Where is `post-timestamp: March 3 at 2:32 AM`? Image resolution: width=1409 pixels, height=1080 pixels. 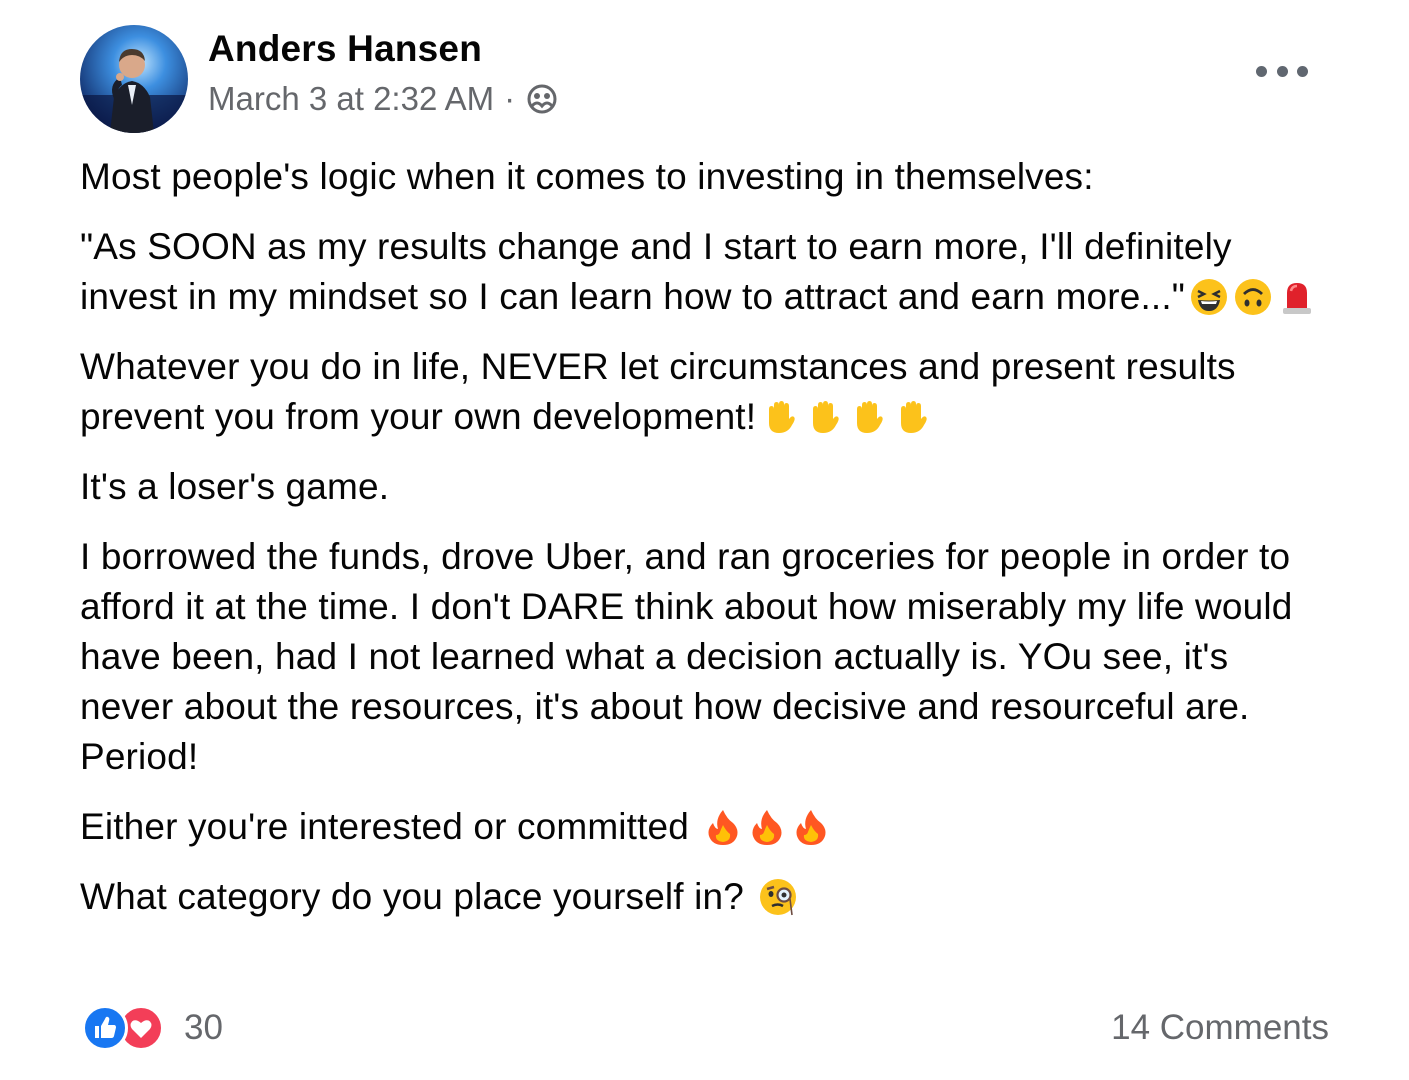 post-timestamp: March 3 at 2:32 AM is located at coordinates (351, 99).